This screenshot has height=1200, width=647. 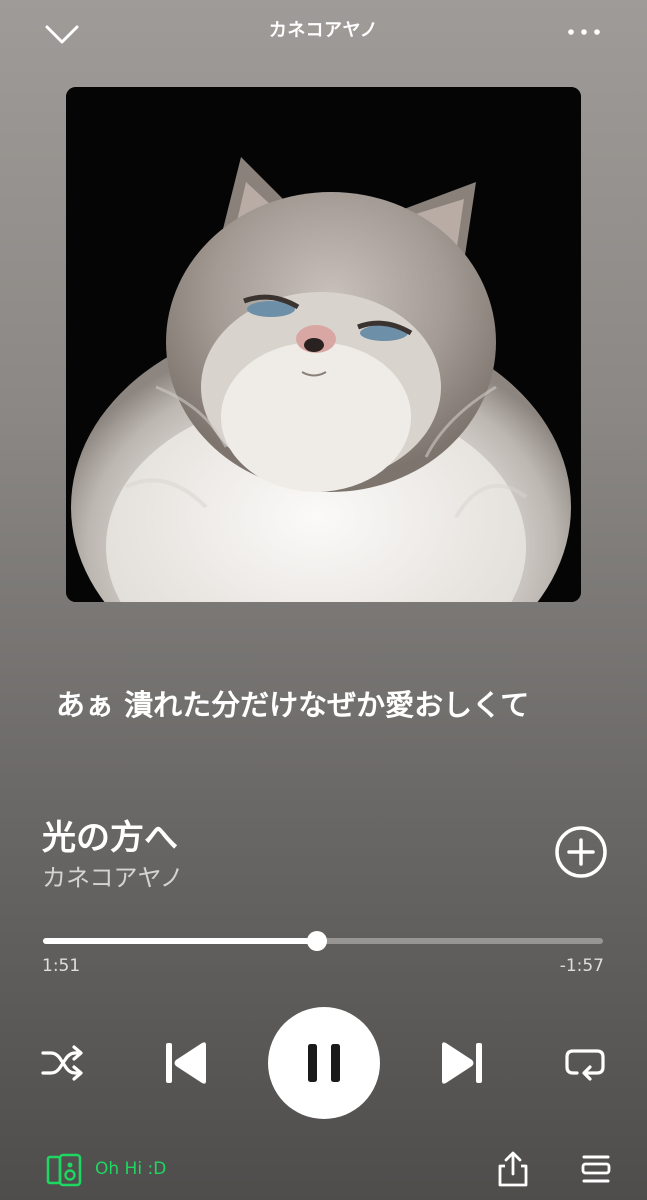 I want to click on shuffle-icon, so click(x=62, y=1063).